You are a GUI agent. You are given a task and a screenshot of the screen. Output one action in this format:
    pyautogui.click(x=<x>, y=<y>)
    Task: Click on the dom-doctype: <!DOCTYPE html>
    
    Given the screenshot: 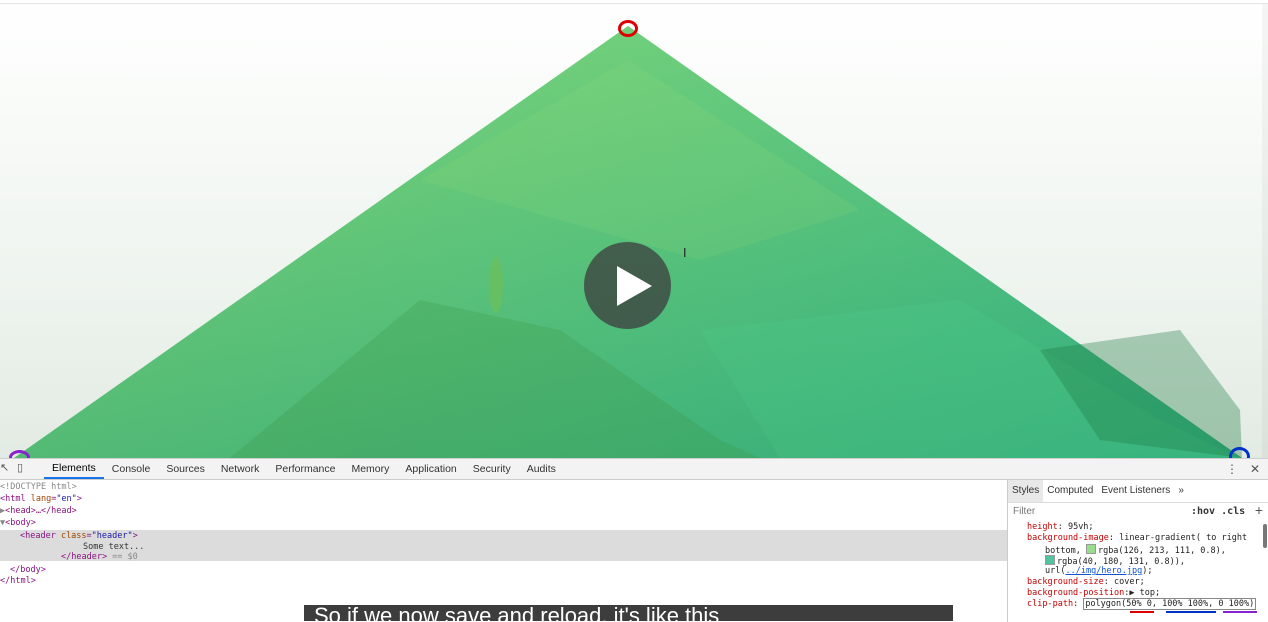 What is the action you would take?
    pyautogui.click(x=38, y=487)
    